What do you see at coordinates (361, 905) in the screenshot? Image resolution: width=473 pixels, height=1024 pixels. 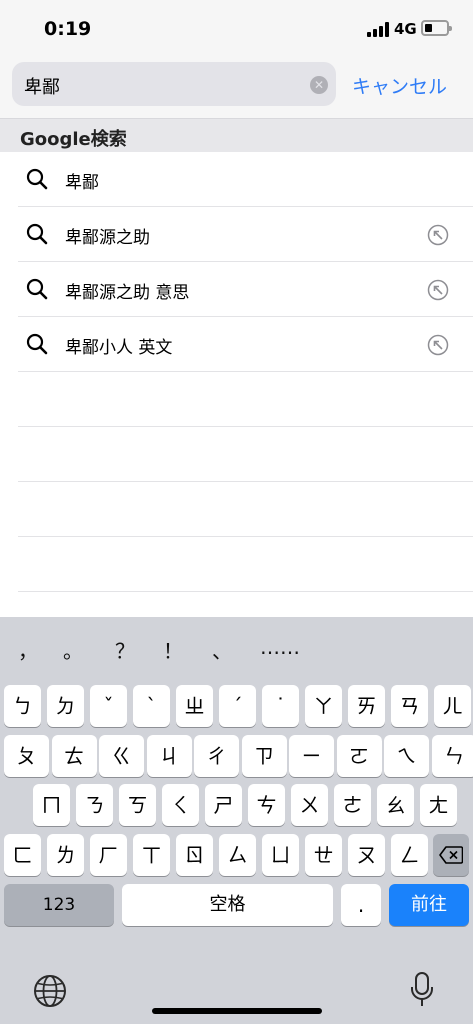 I see `period-key: .` at bounding box center [361, 905].